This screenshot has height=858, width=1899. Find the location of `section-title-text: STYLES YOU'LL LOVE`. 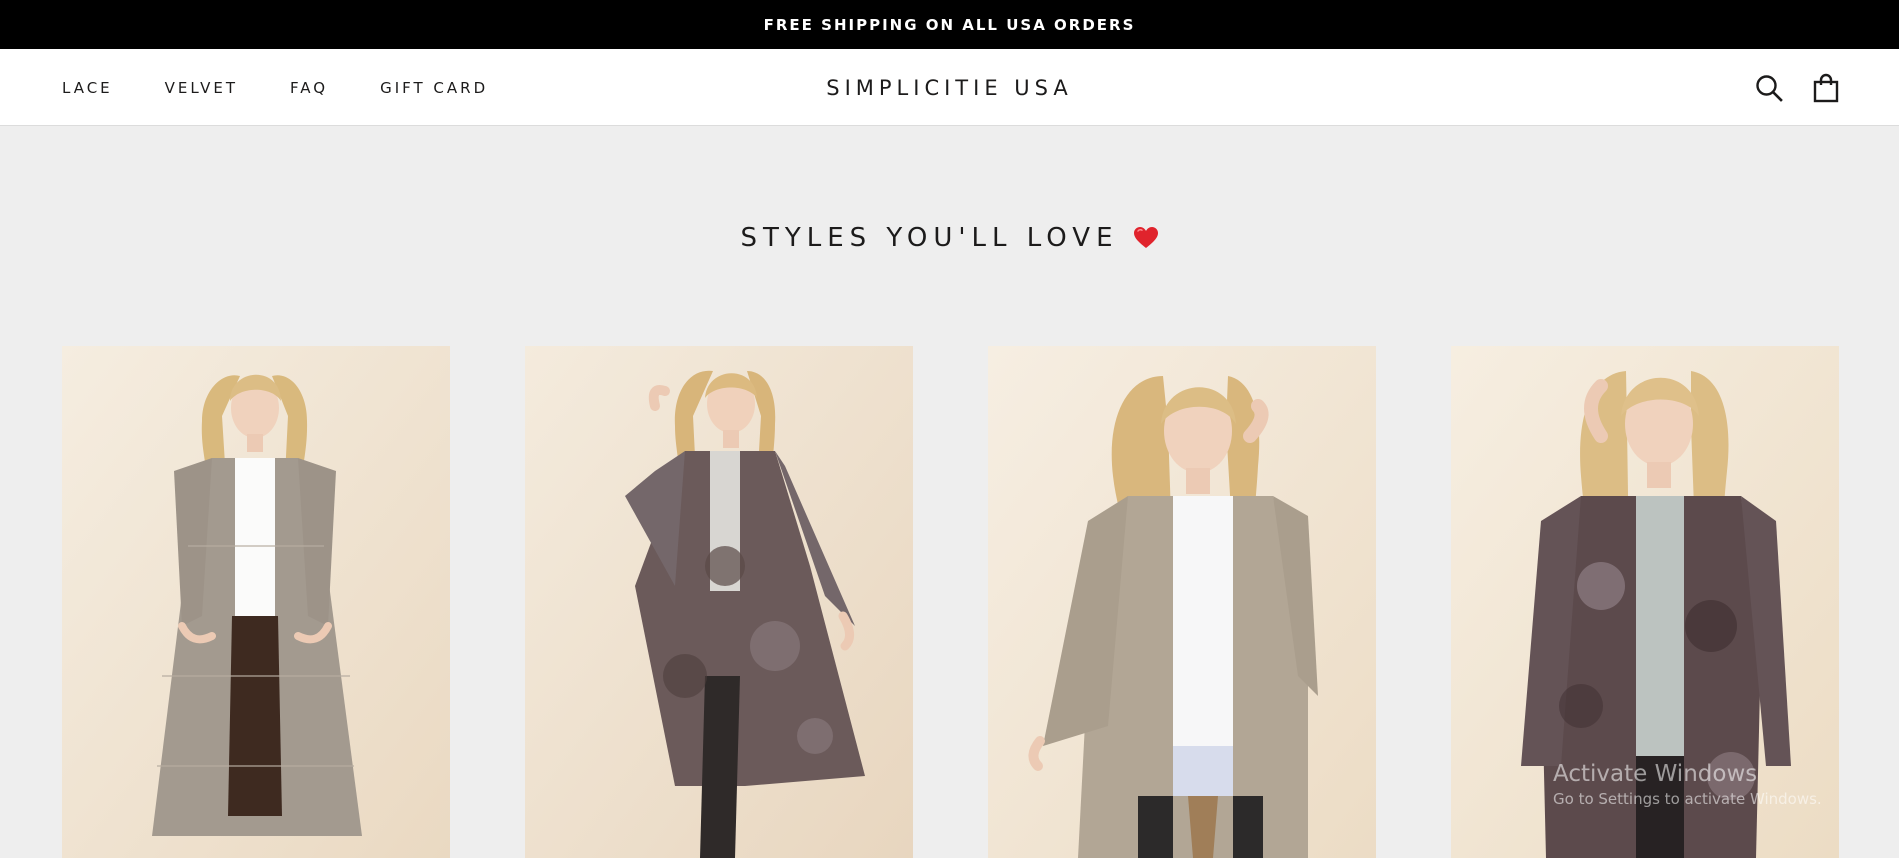

section-title-text: STYLES YOU'LL LOVE is located at coordinates (929, 238).